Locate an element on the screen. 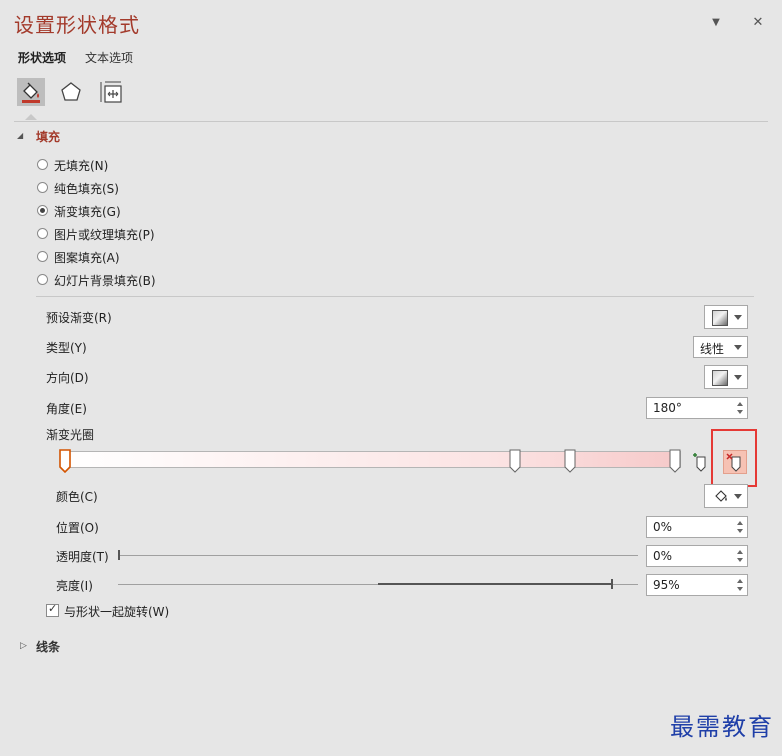 The width and height of the screenshot is (782, 756). brightness-value: 95% is located at coordinates (666, 585).